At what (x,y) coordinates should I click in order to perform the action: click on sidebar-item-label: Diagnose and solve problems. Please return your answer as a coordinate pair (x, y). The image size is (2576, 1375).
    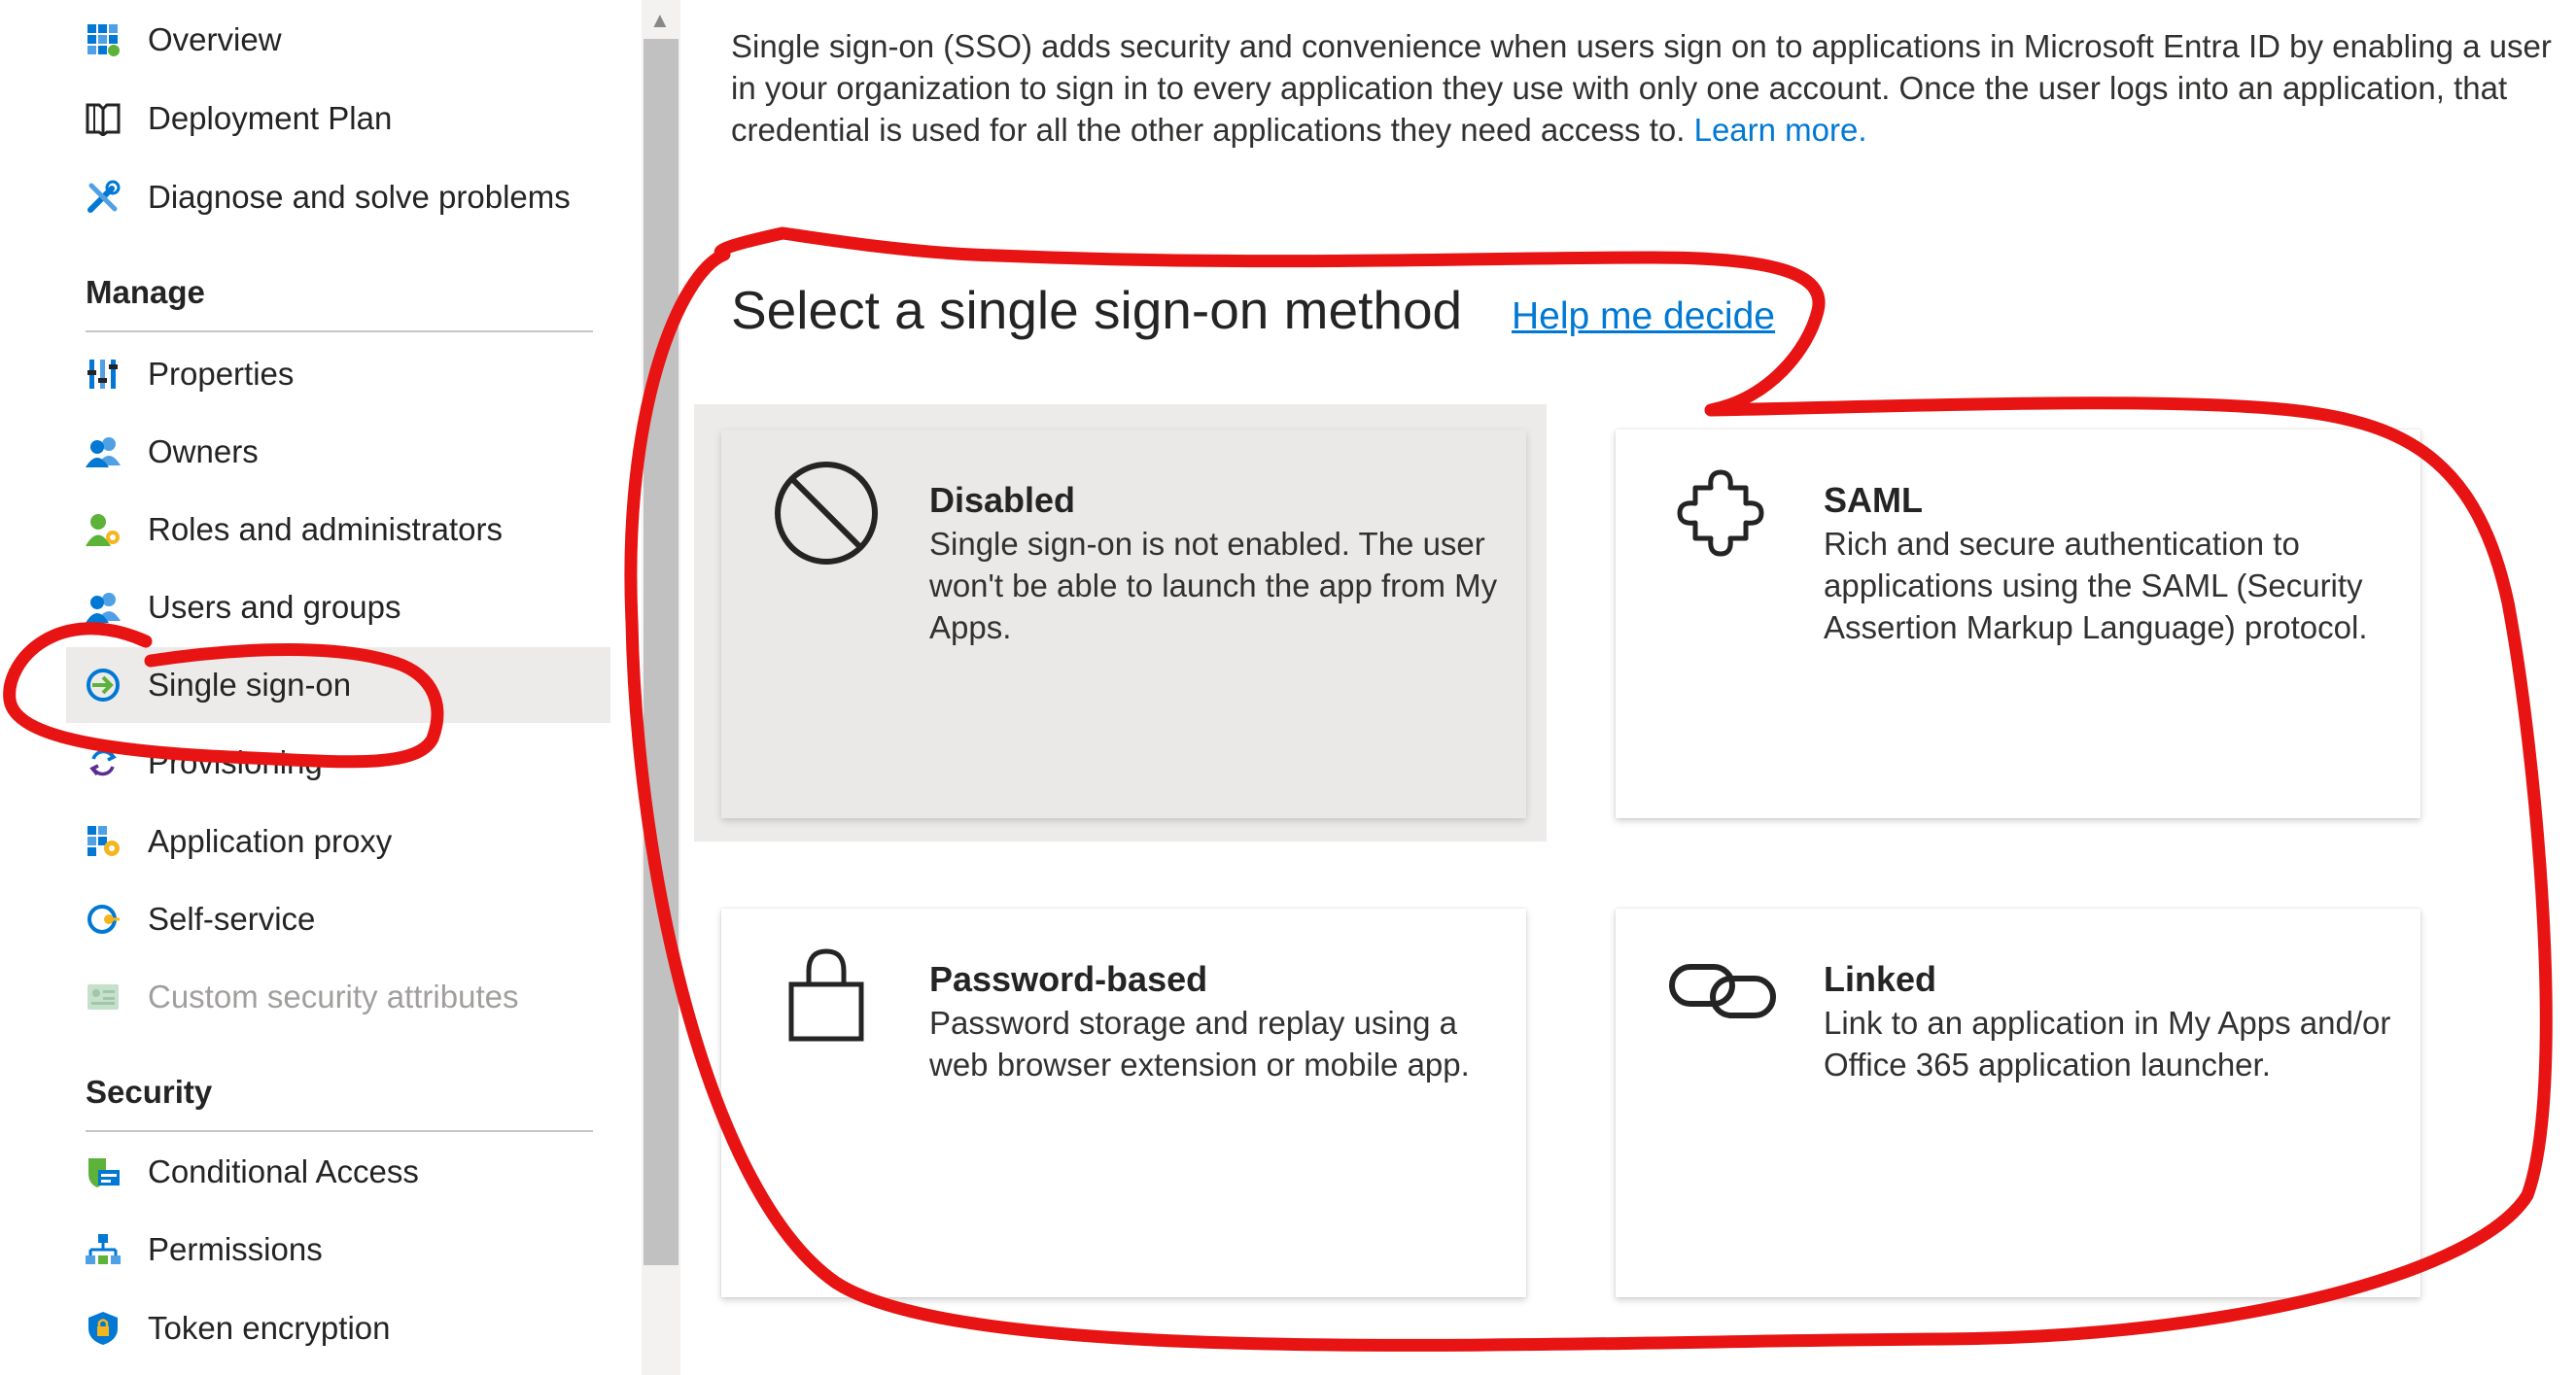
    Looking at the image, I should click on (359, 197).